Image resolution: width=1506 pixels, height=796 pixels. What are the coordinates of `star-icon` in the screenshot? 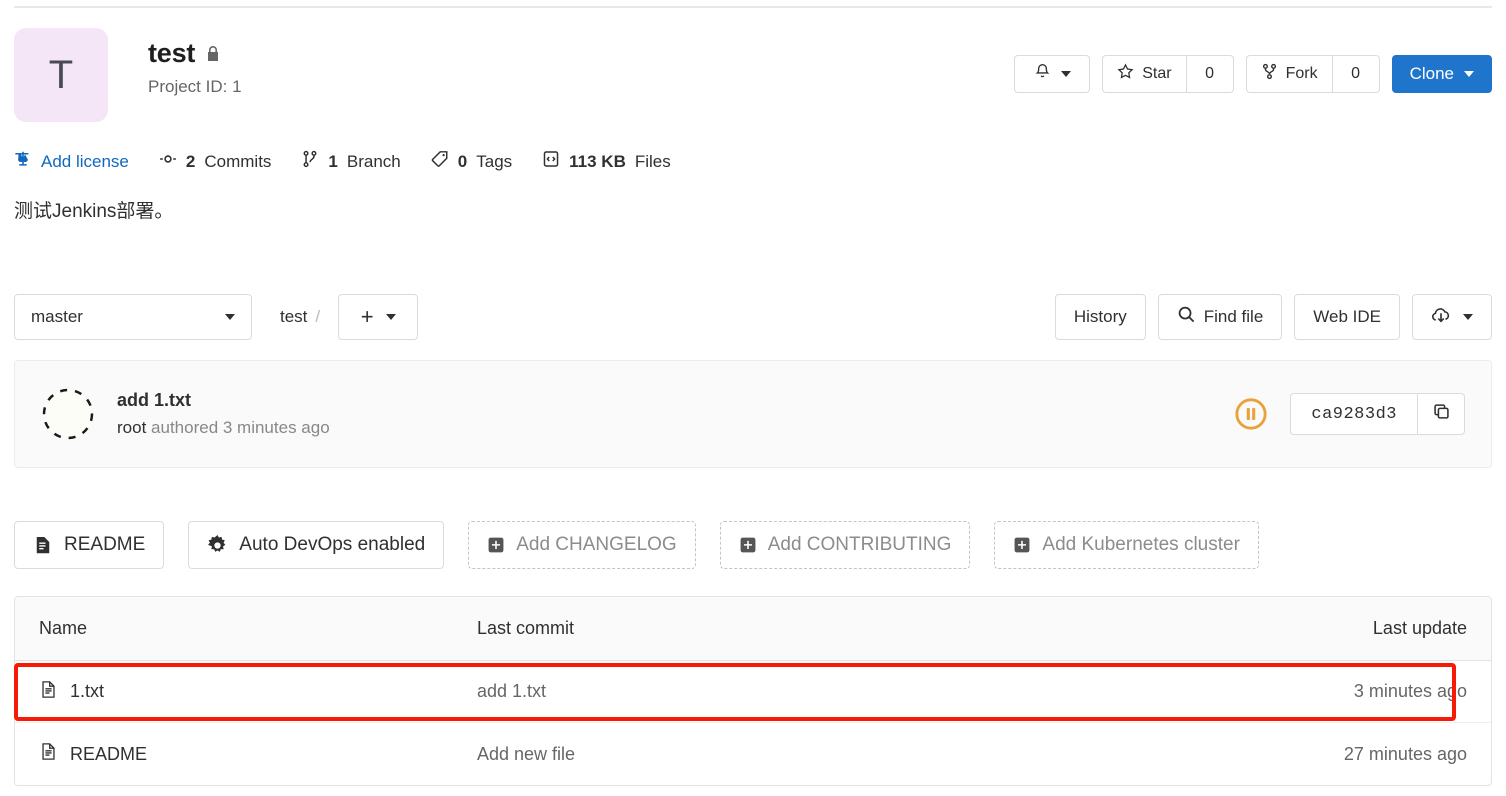 It's located at (1125, 74).